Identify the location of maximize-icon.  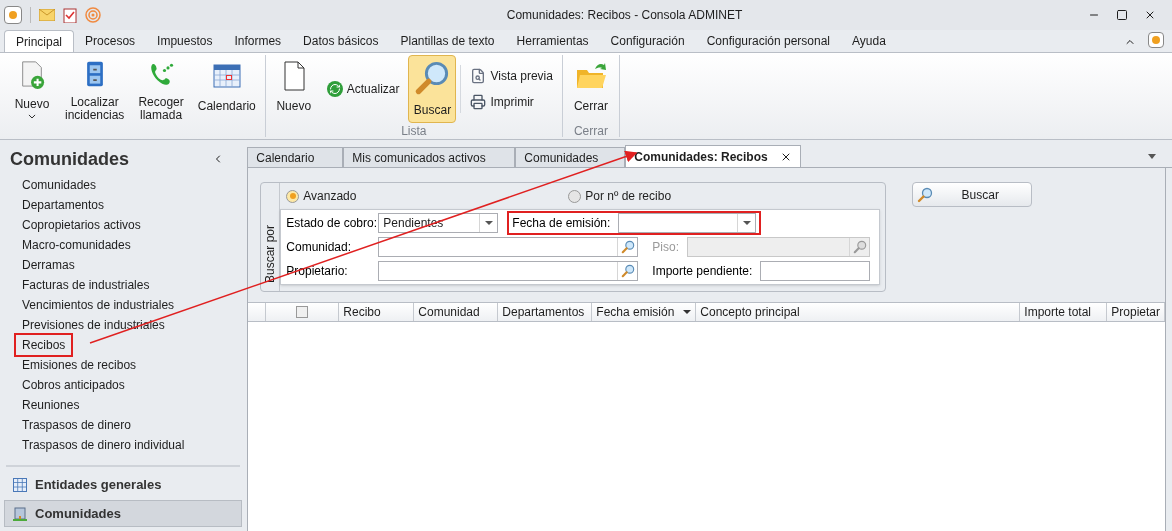
(1122, 15).